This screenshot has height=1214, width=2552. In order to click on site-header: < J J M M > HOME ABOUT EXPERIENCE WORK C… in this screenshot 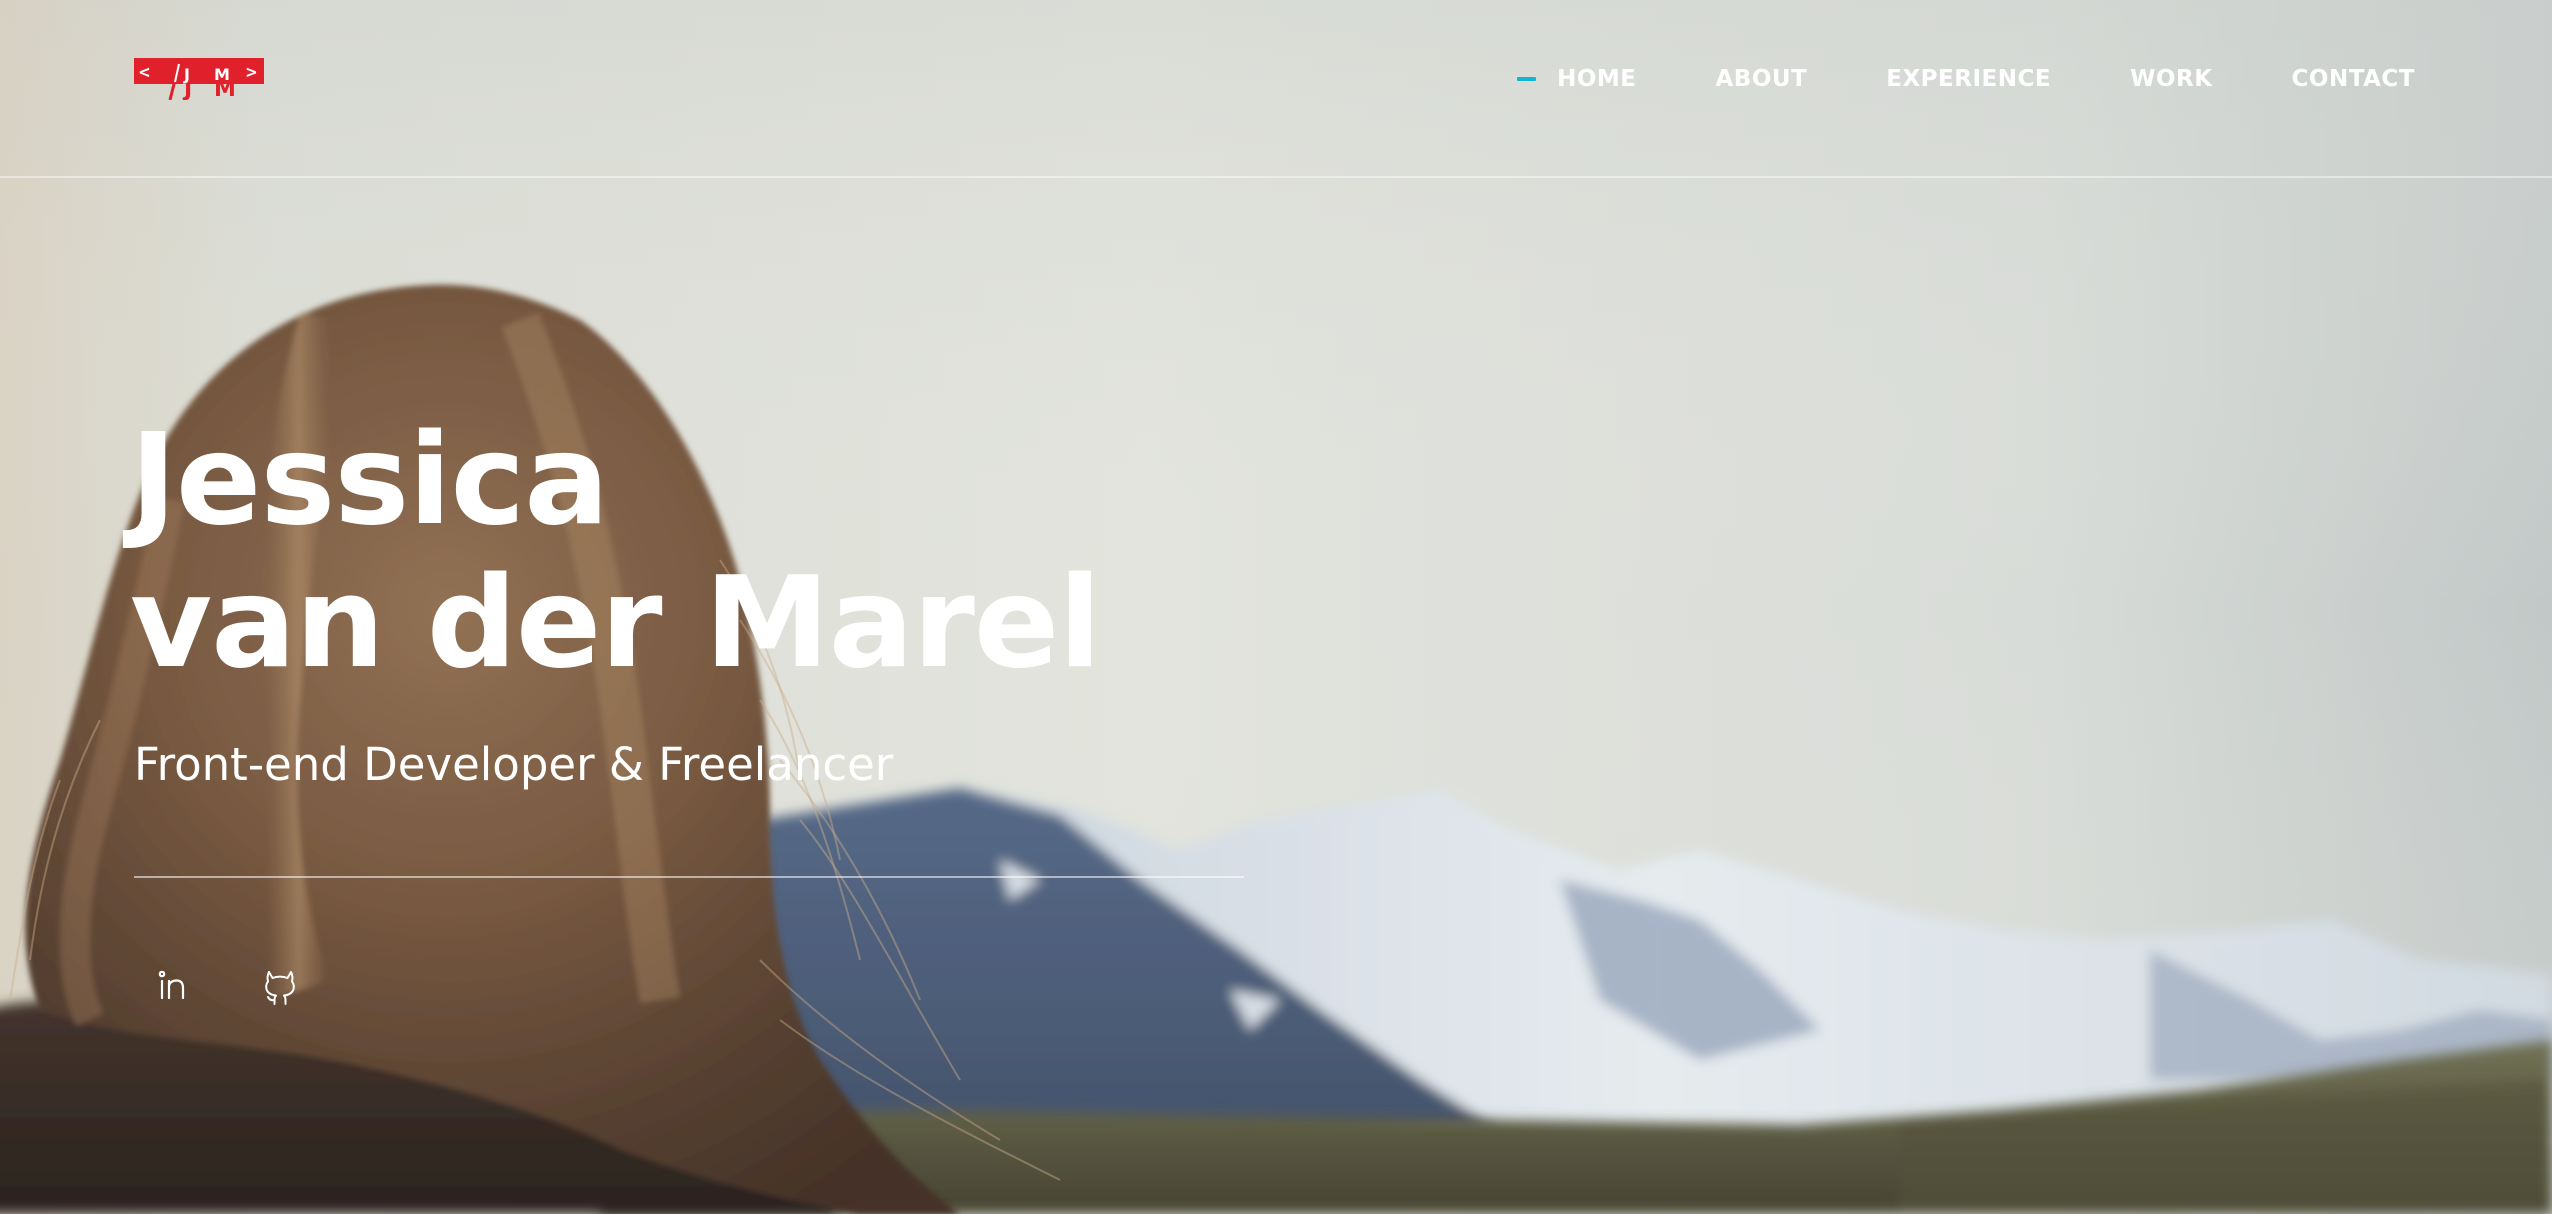, I will do `click(1276, 89)`.